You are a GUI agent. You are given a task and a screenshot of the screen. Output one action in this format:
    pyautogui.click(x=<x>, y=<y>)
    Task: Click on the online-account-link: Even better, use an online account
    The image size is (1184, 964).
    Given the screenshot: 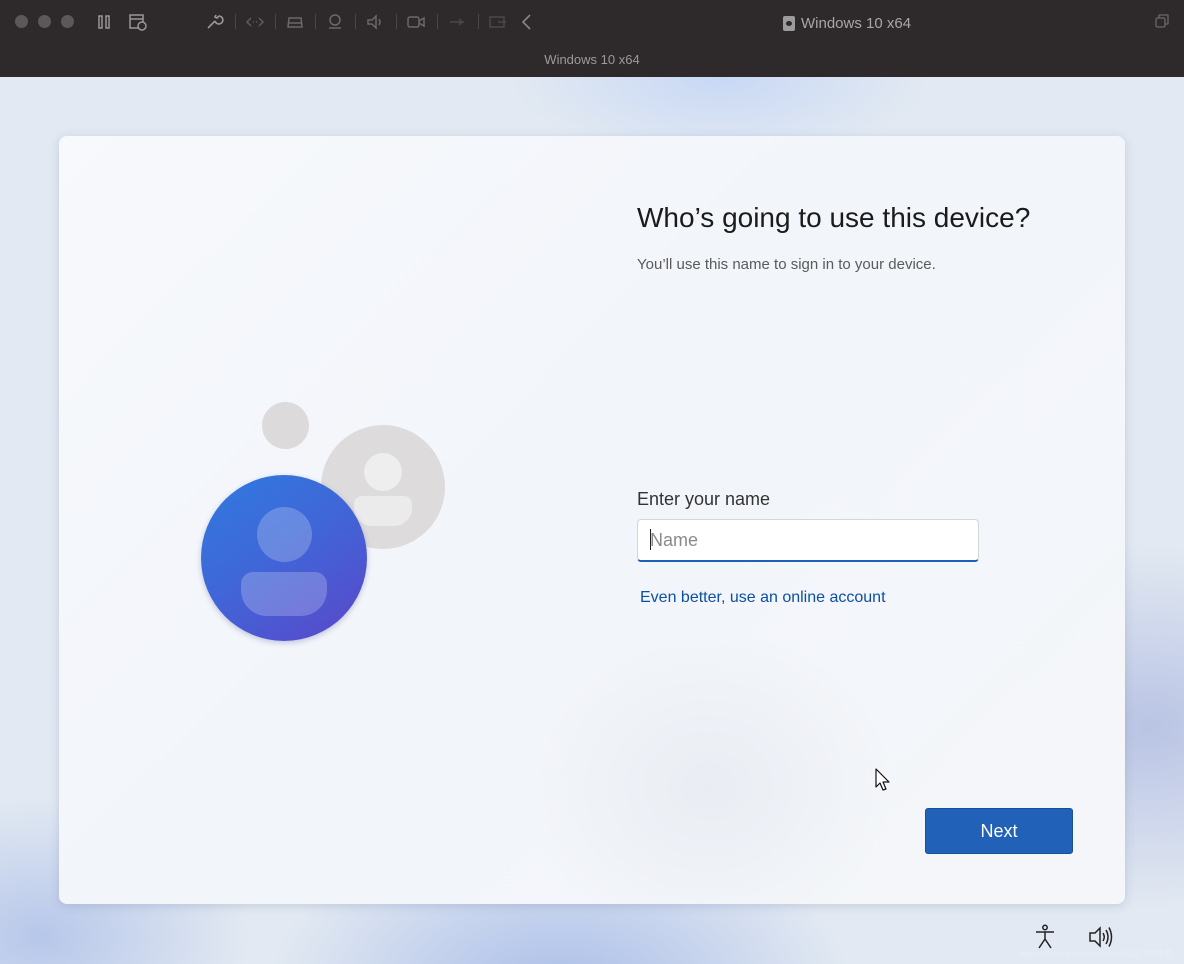 What is the action you would take?
    pyautogui.click(x=763, y=598)
    